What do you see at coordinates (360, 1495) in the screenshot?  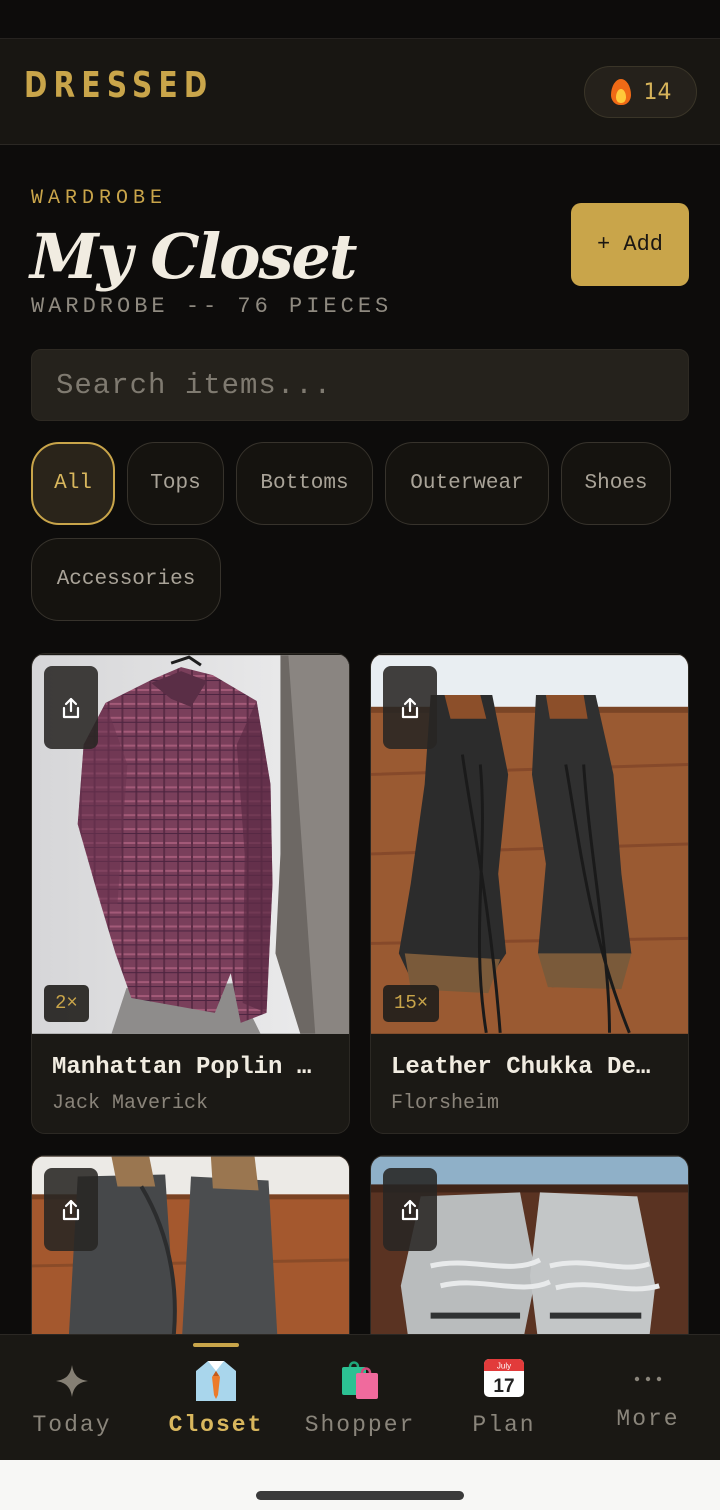 I see `home-gesture-handle` at bounding box center [360, 1495].